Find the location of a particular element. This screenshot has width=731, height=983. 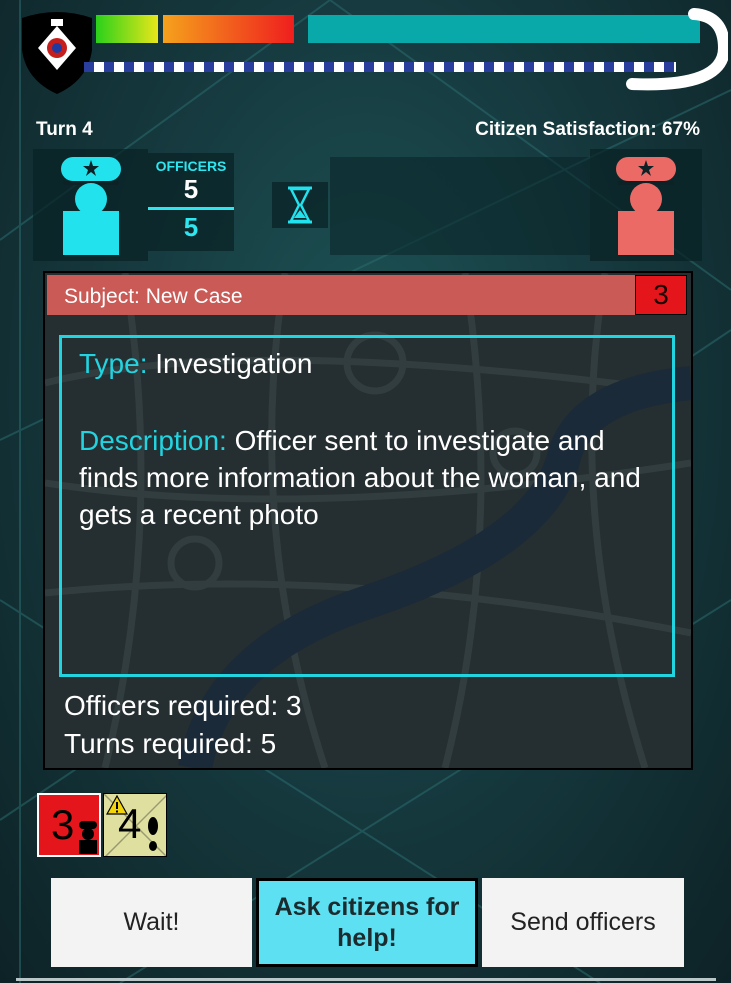

case-description-key: Description: is located at coordinates (153, 440).